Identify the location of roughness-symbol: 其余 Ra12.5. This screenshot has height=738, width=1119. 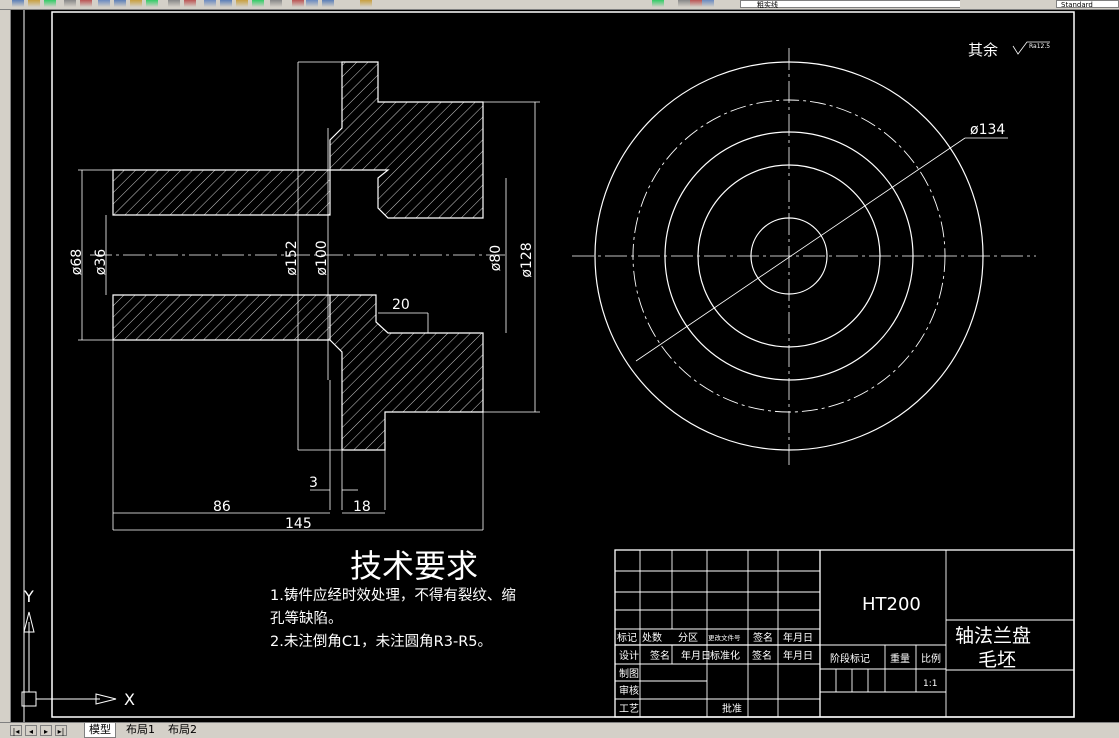
(1009, 50).